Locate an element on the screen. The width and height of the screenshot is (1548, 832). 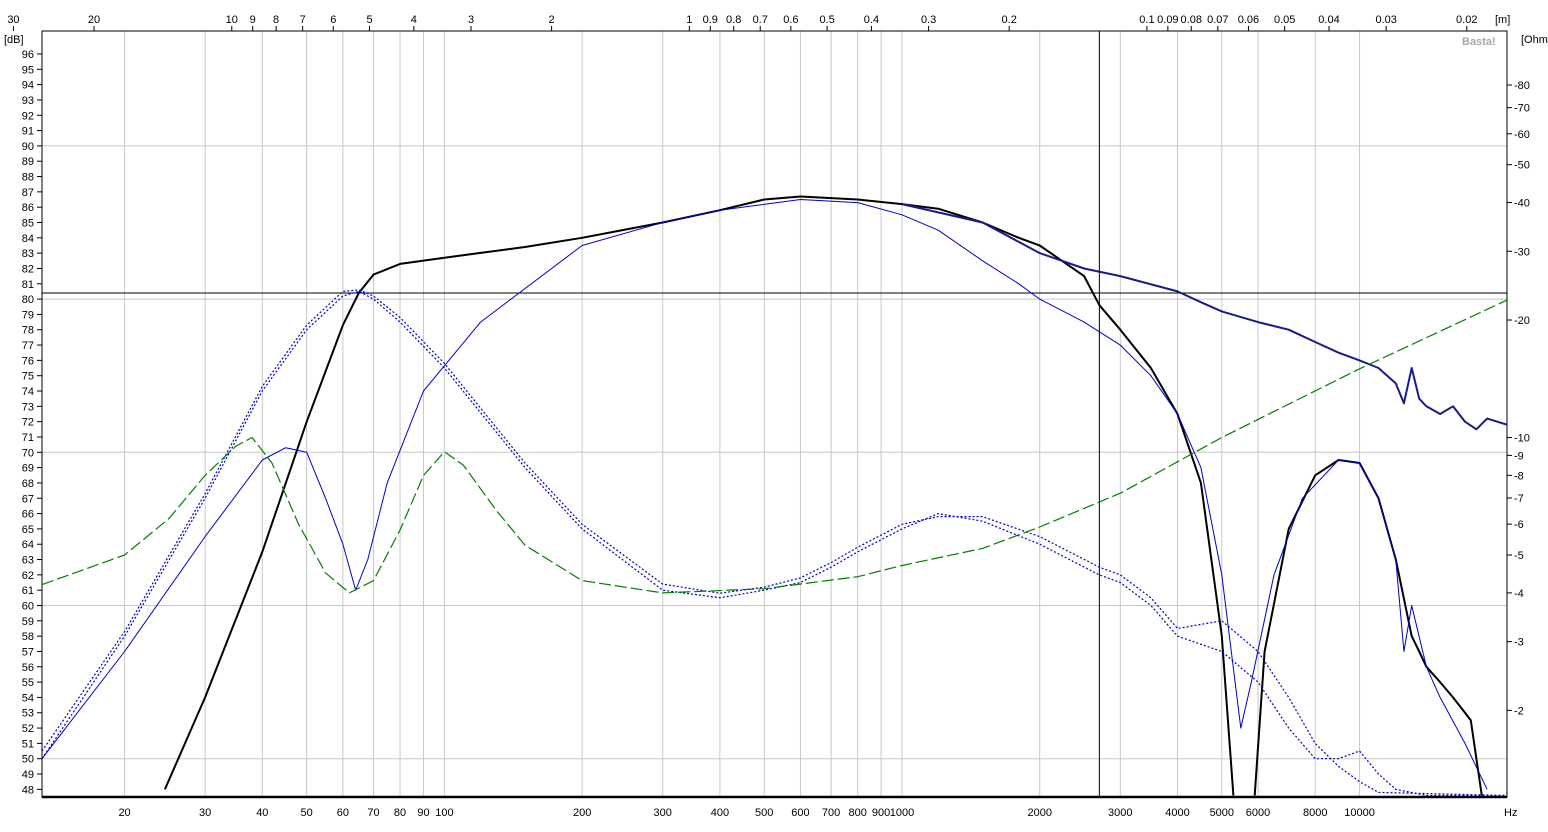
bottom-axis-unit: Hz is located at coordinates (1510, 813).